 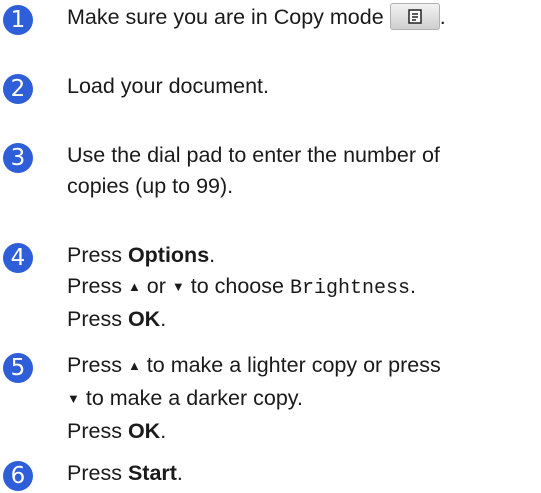 I want to click on step-text: Load your document., so click(x=302, y=86).